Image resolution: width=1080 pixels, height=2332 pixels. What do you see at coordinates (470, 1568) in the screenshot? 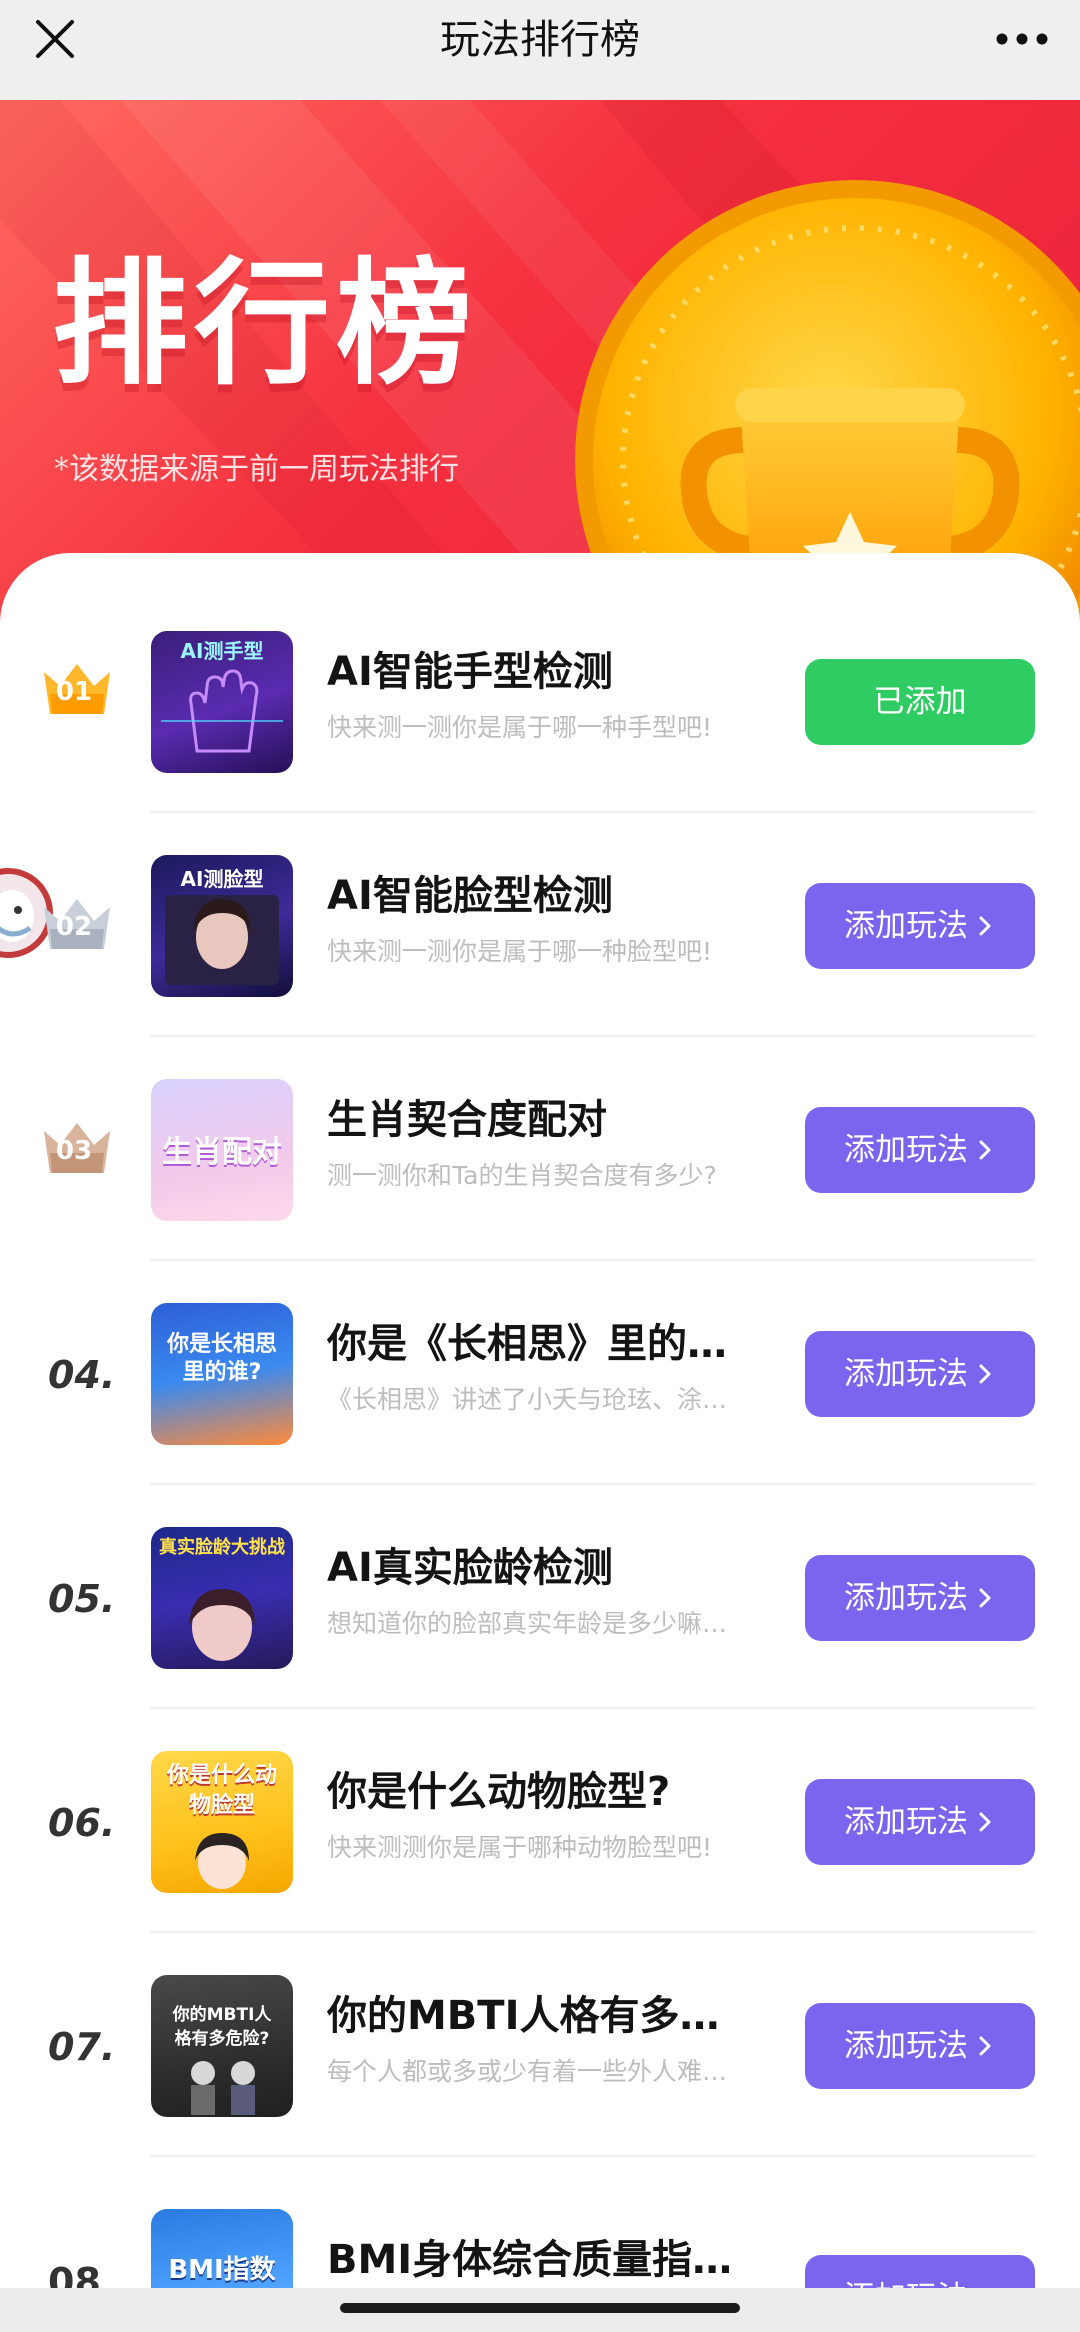
I see `item-title: AI真实脸龄检测` at bounding box center [470, 1568].